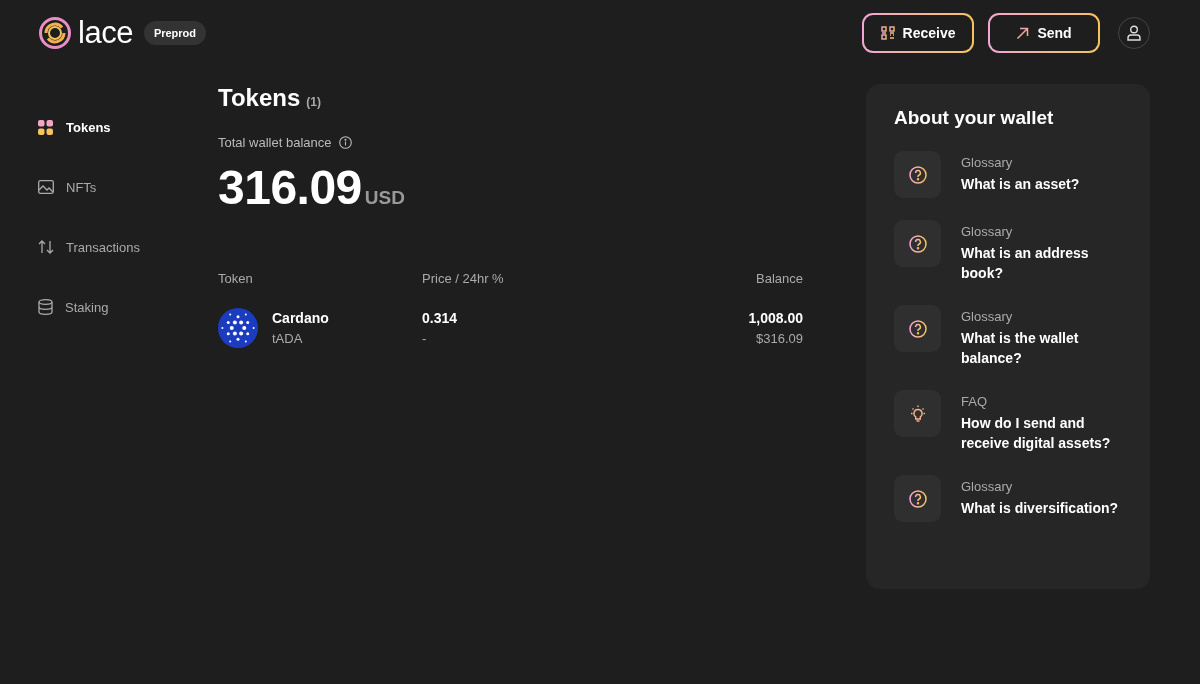 This screenshot has height=684, width=1200. What do you see at coordinates (81, 187) in the screenshot?
I see `sidebar-label: NFTs` at bounding box center [81, 187].